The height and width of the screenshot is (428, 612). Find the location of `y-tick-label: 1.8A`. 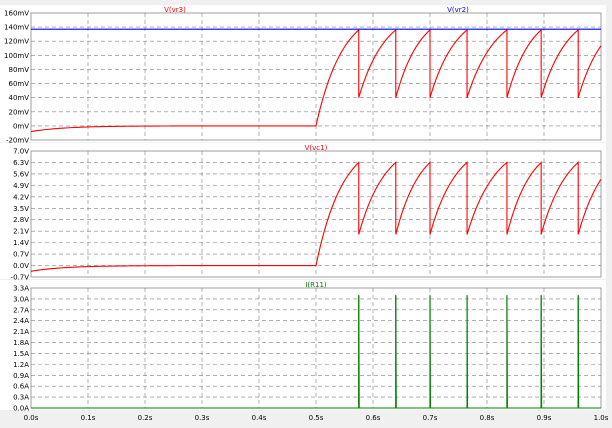

y-tick-label: 1.8A is located at coordinates (21, 343).